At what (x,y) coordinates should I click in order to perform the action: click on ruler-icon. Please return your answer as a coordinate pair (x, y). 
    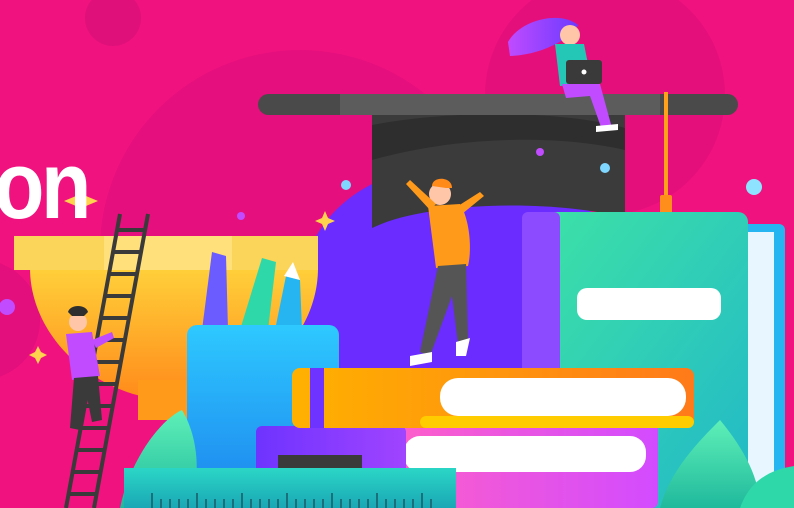
    Looking at the image, I should click on (290, 488).